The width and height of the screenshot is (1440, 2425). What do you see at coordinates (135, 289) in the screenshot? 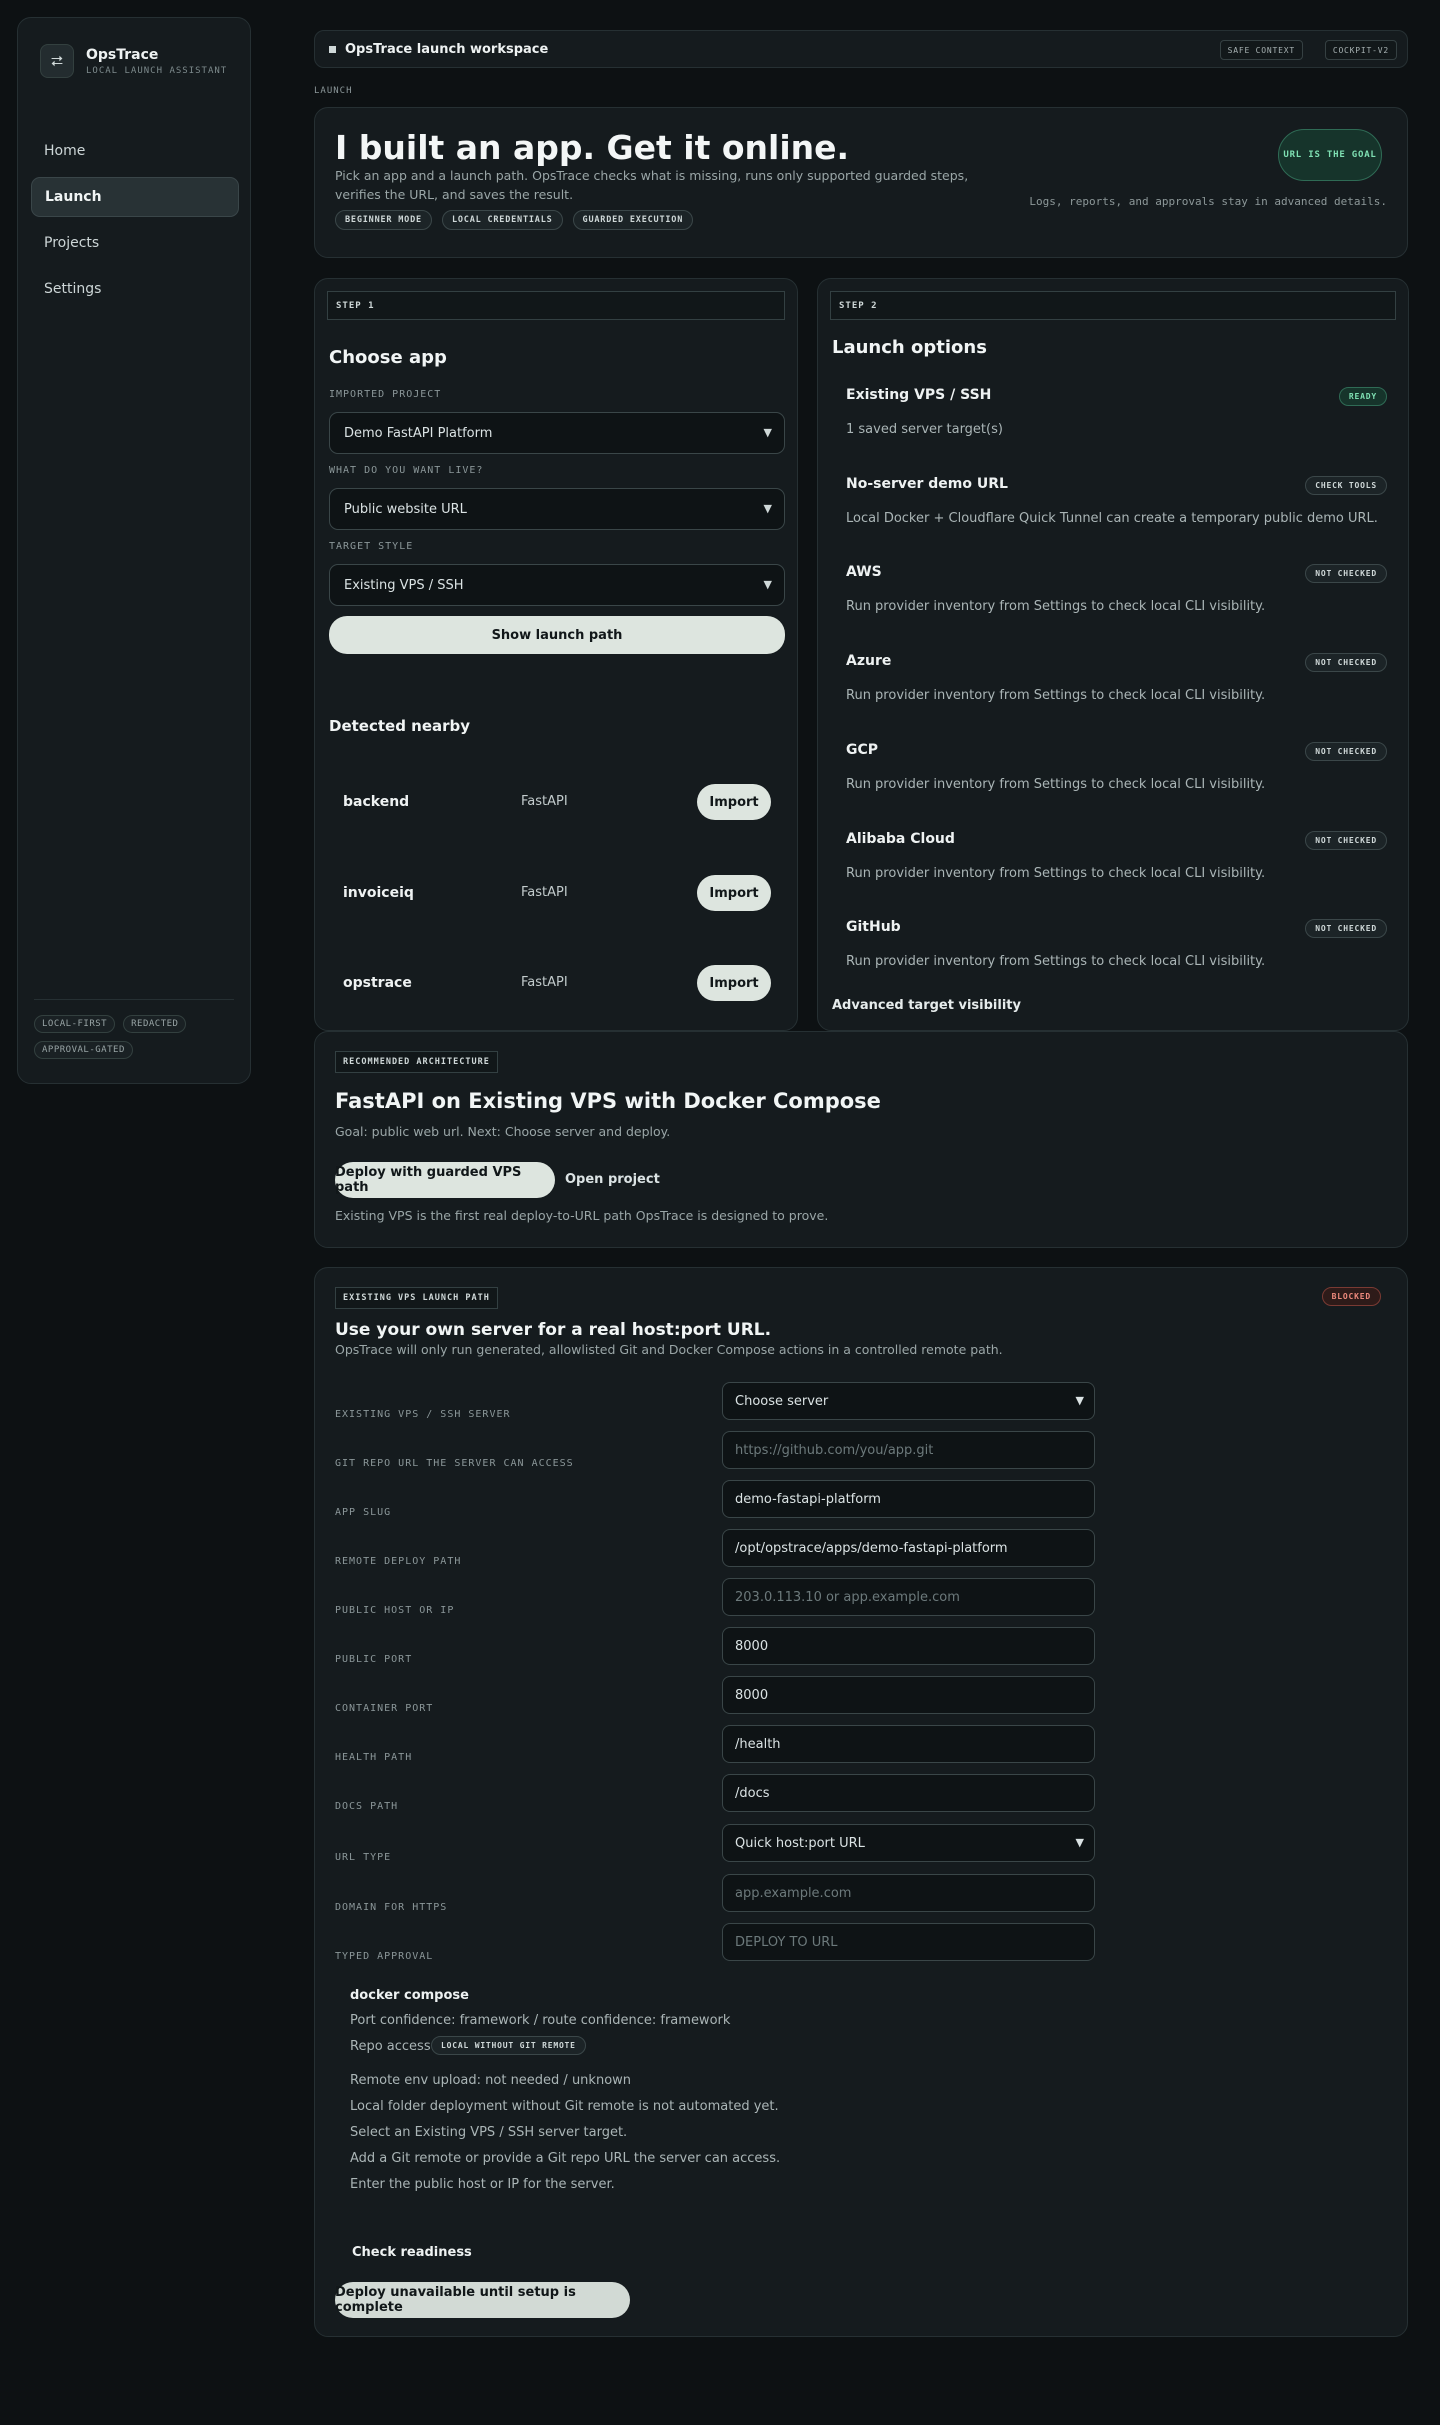
I see `sidebar-item-settings: Settings` at bounding box center [135, 289].